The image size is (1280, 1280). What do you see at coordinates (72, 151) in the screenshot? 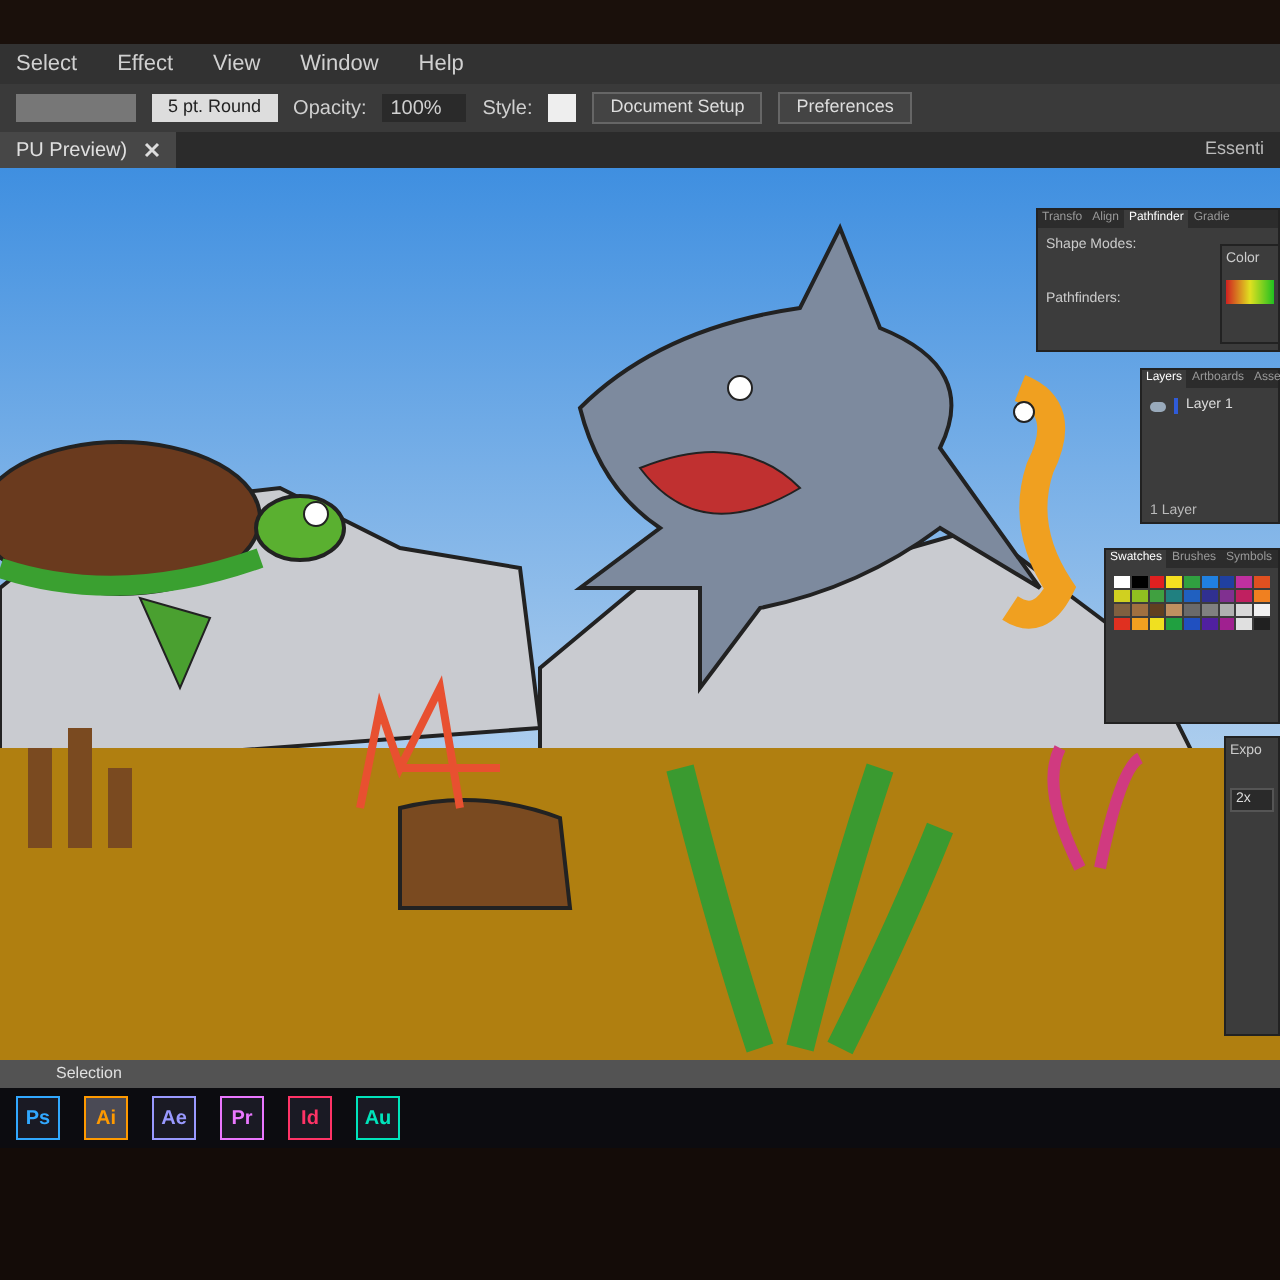
I see `document-title: PU Preview)` at bounding box center [72, 151].